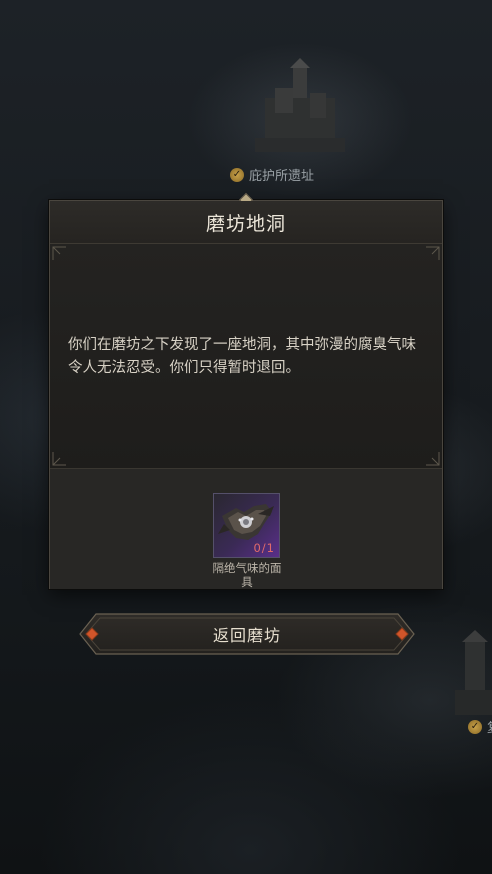 The width and height of the screenshot is (492, 874). I want to click on map-location-name: 复, so click(489, 726).